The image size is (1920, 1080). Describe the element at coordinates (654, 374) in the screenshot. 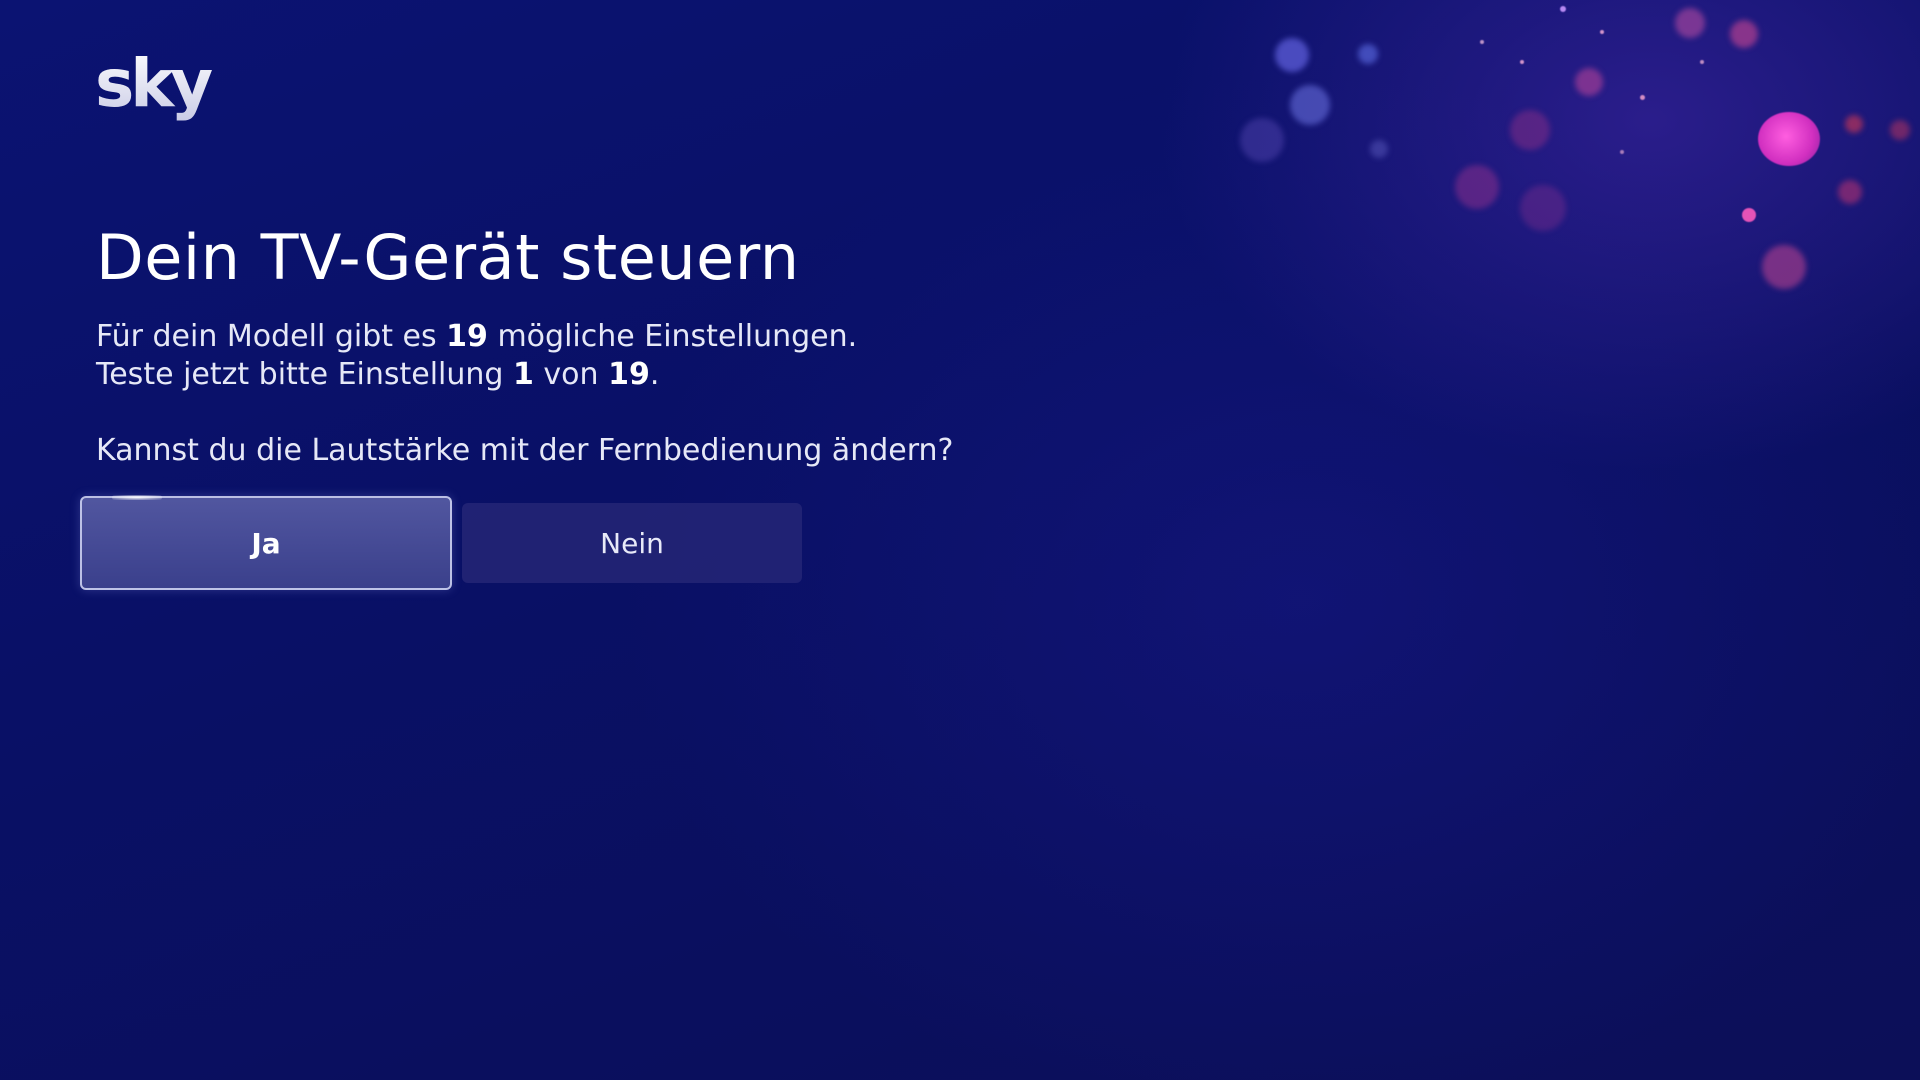

I see `info-line2-suffix: .` at that location.